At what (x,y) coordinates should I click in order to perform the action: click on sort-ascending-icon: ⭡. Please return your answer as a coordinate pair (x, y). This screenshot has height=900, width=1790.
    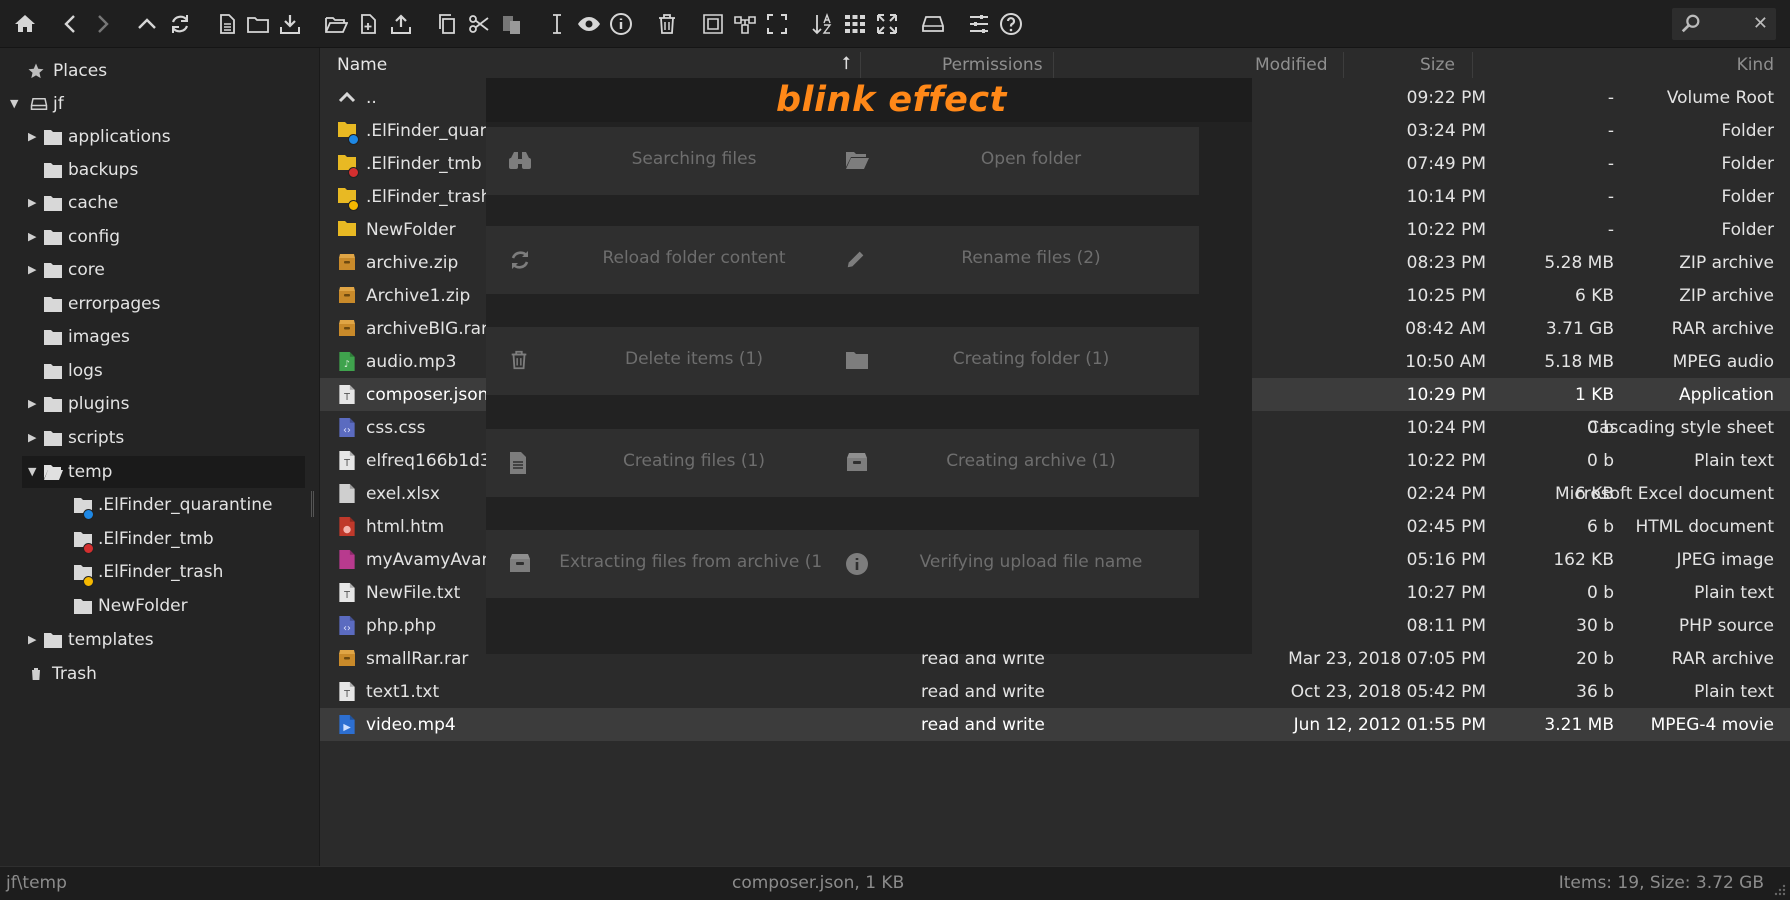
    Looking at the image, I should click on (846, 63).